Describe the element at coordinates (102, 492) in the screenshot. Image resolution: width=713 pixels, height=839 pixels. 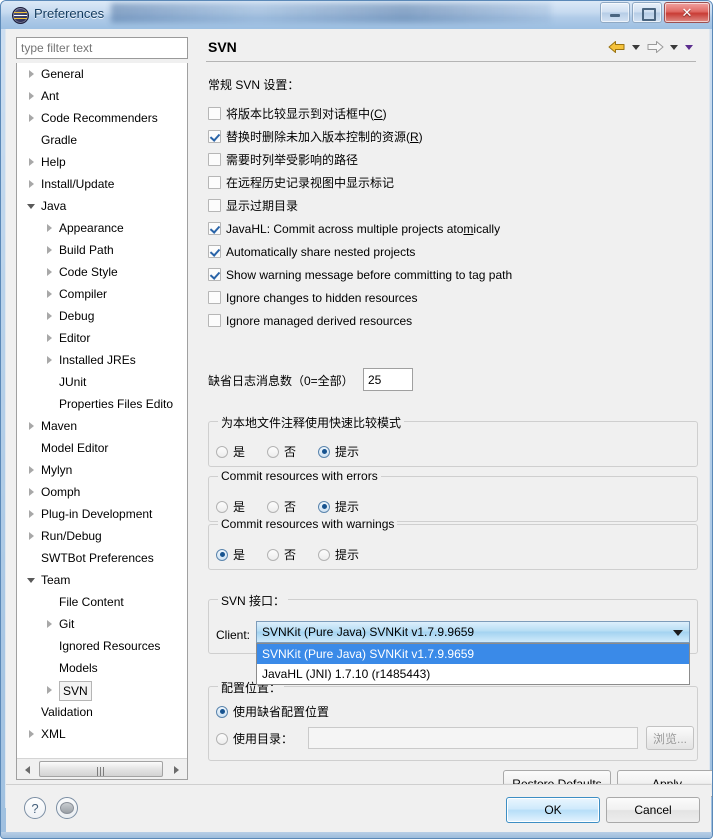
I see `sidebar-item-oomph: Oomph` at that location.